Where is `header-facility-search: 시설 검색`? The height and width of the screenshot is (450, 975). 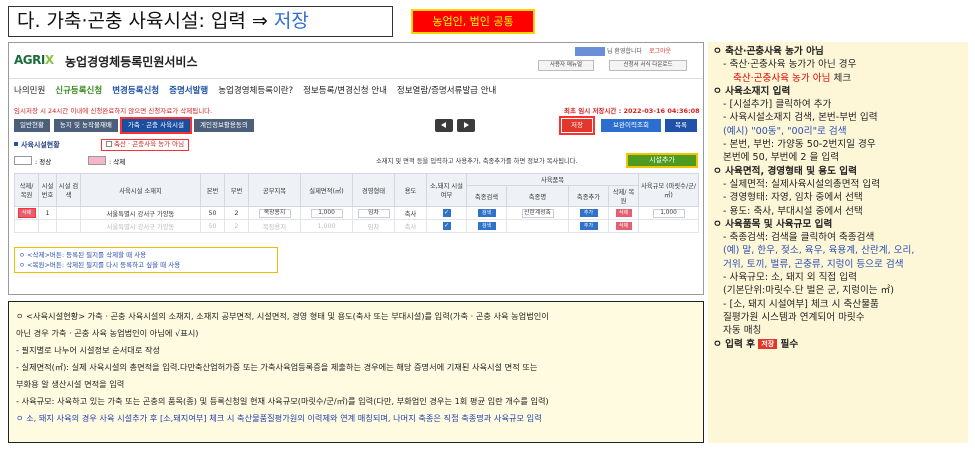
header-facility-search: 시설 검색 is located at coordinates (68, 190).